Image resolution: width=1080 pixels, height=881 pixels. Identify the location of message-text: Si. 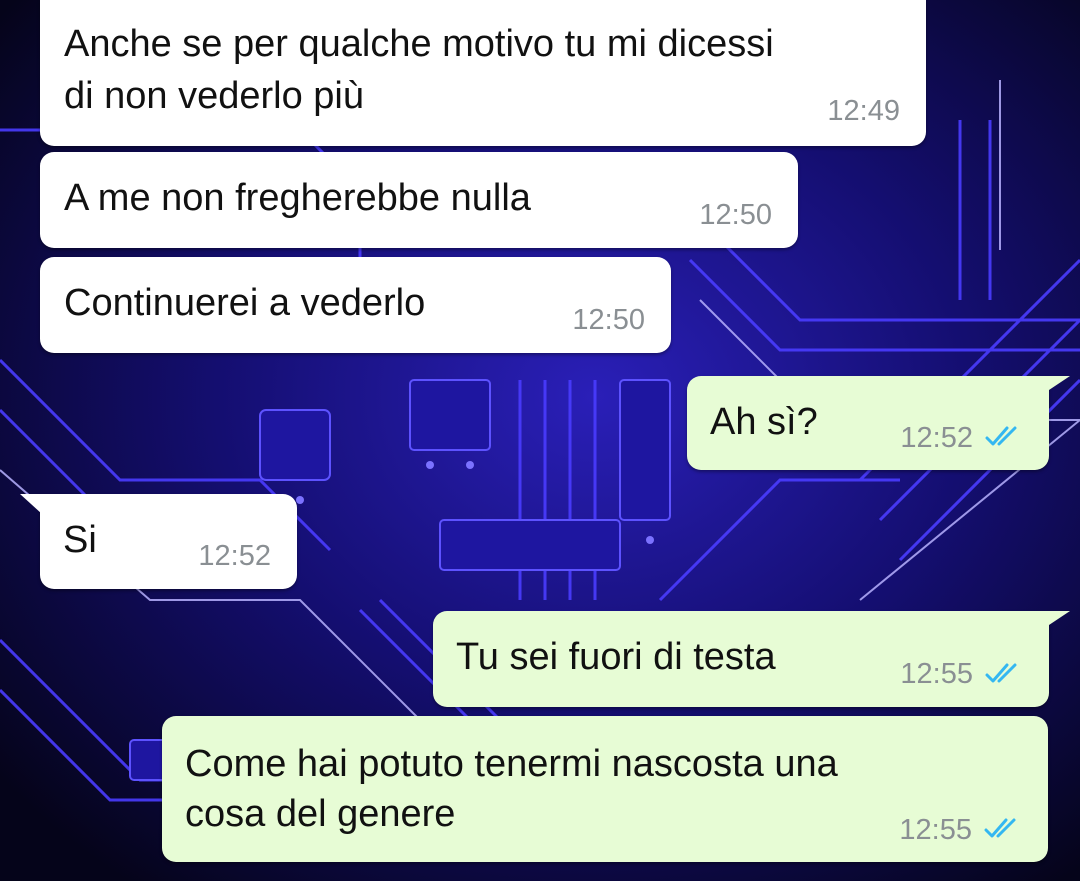
(80, 540).